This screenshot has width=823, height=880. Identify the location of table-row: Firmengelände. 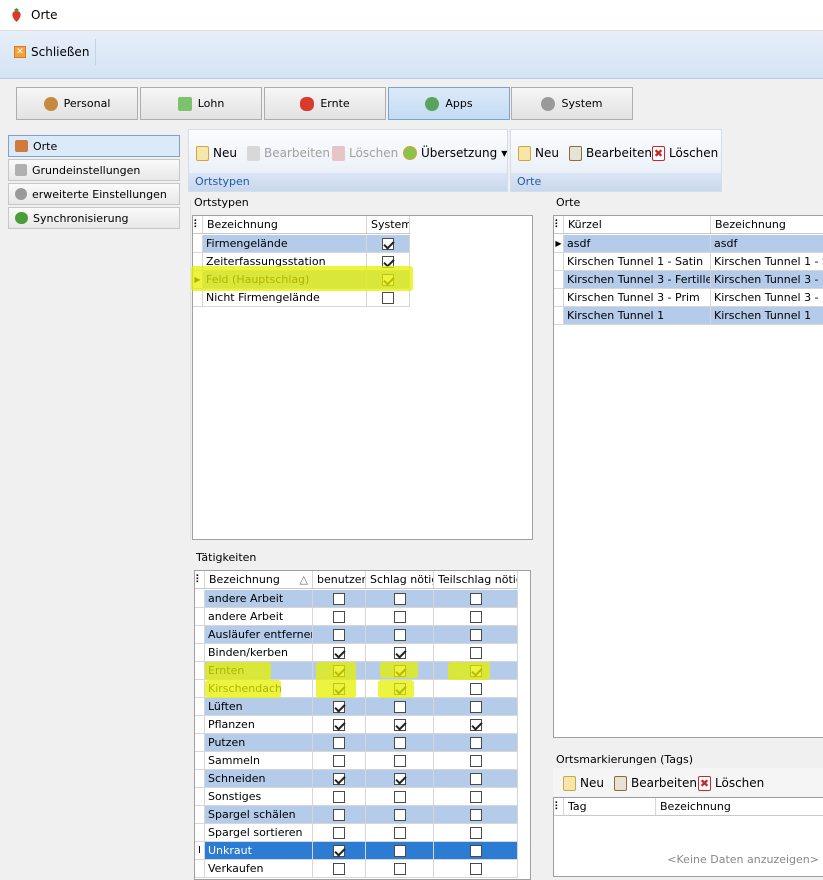
(301, 244).